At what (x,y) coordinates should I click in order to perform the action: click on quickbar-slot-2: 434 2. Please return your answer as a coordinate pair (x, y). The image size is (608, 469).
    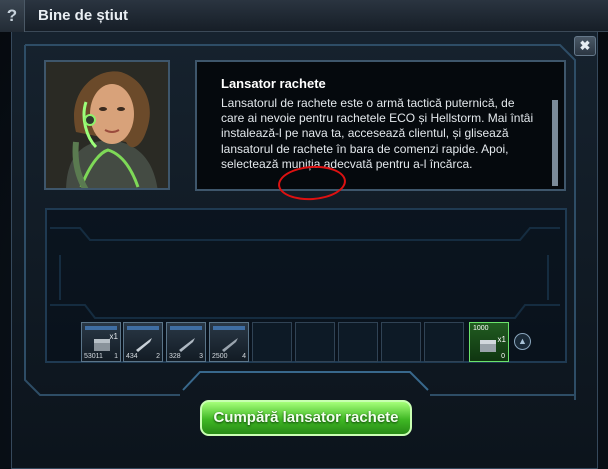
    Looking at the image, I should click on (143, 342).